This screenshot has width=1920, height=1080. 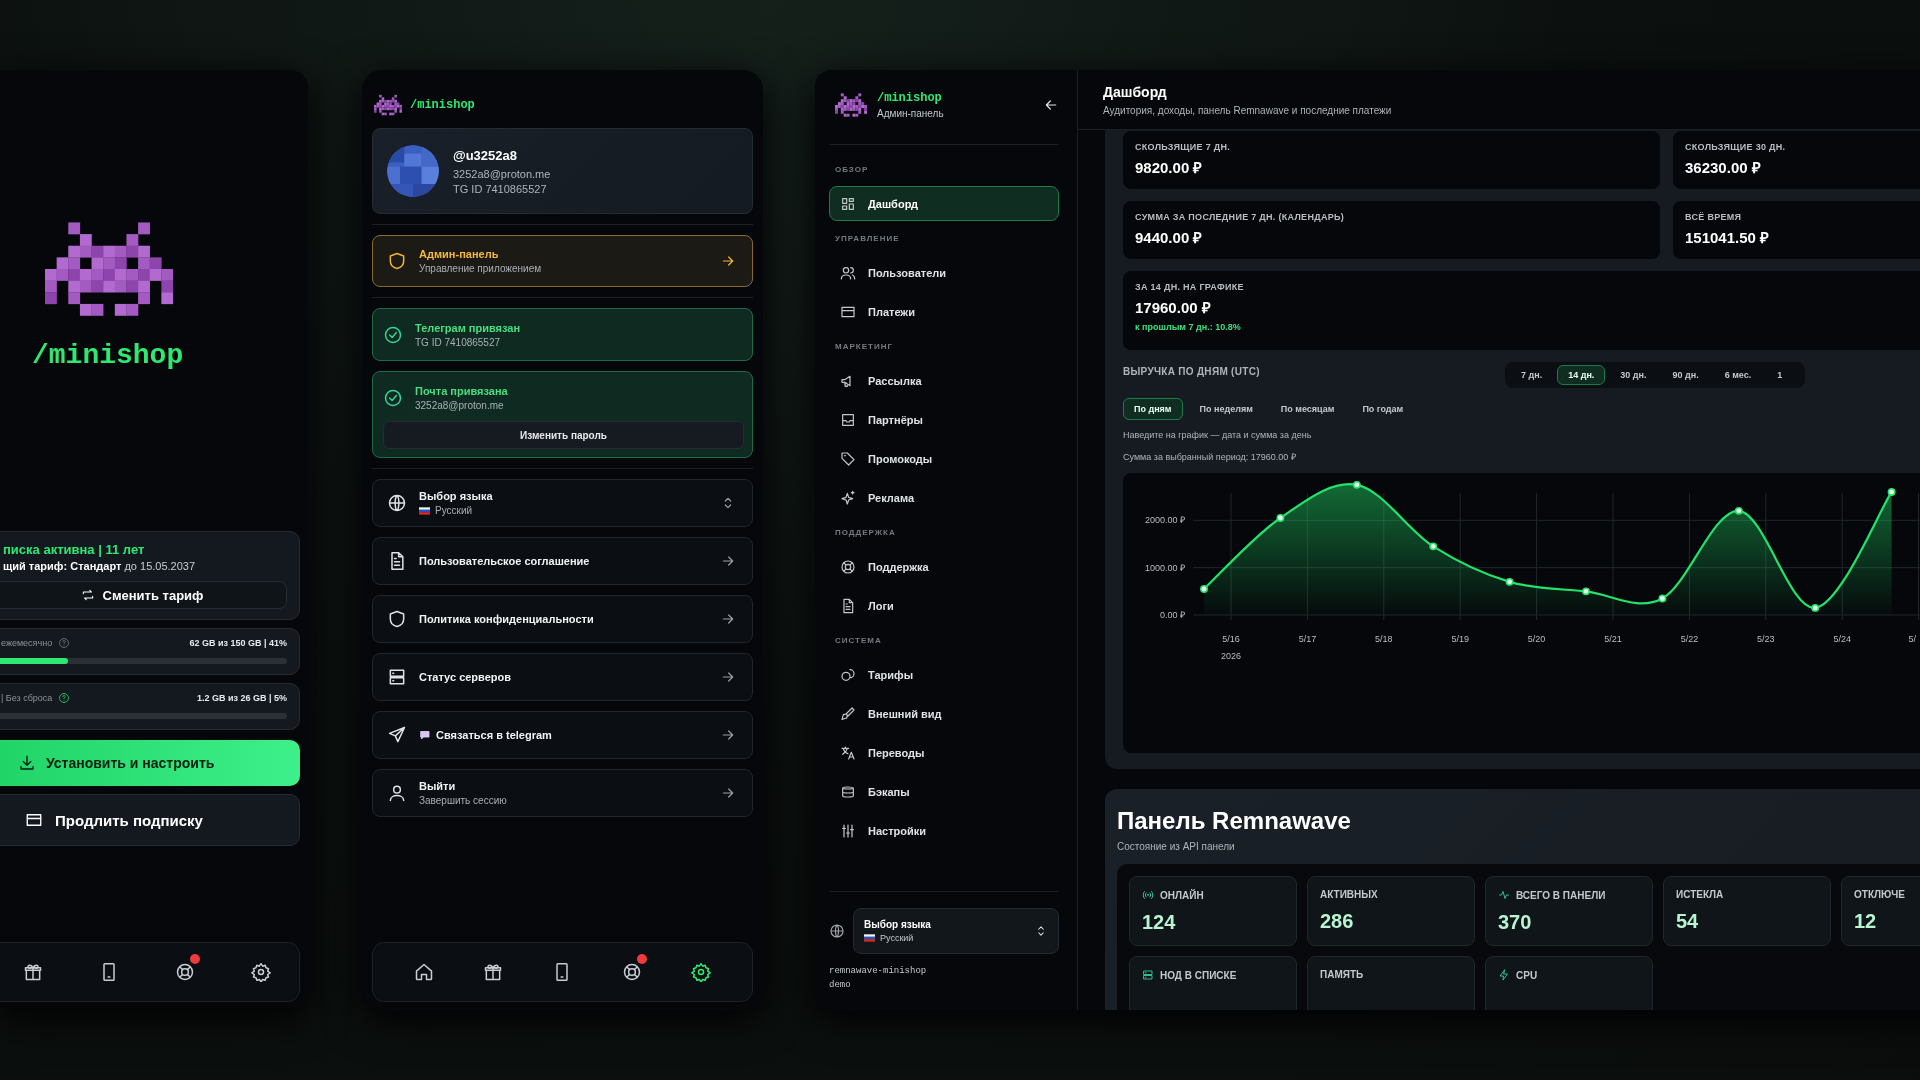 What do you see at coordinates (865, 533) in the screenshot?
I see `section-title: ПОДДЕРЖКА` at bounding box center [865, 533].